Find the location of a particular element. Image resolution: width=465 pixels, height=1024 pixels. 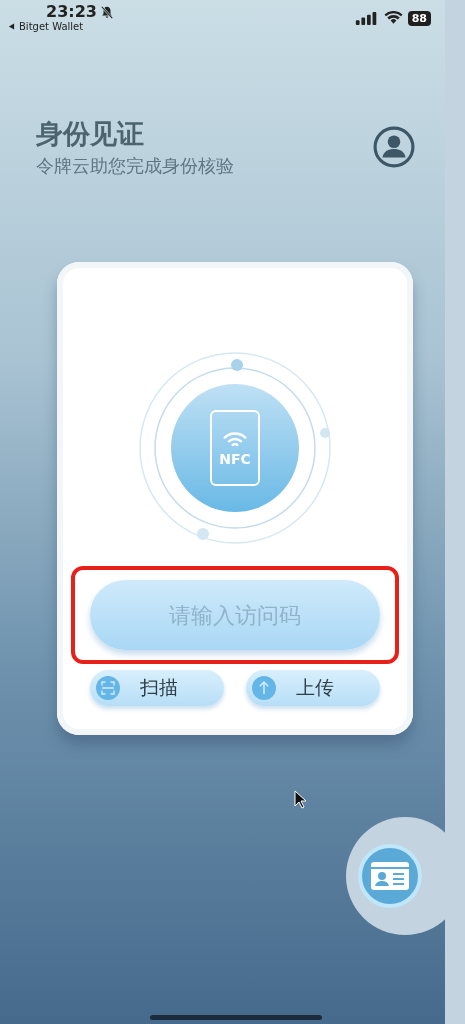

page-subtitle: 令牌云助您完成身份核验 is located at coordinates (135, 166).